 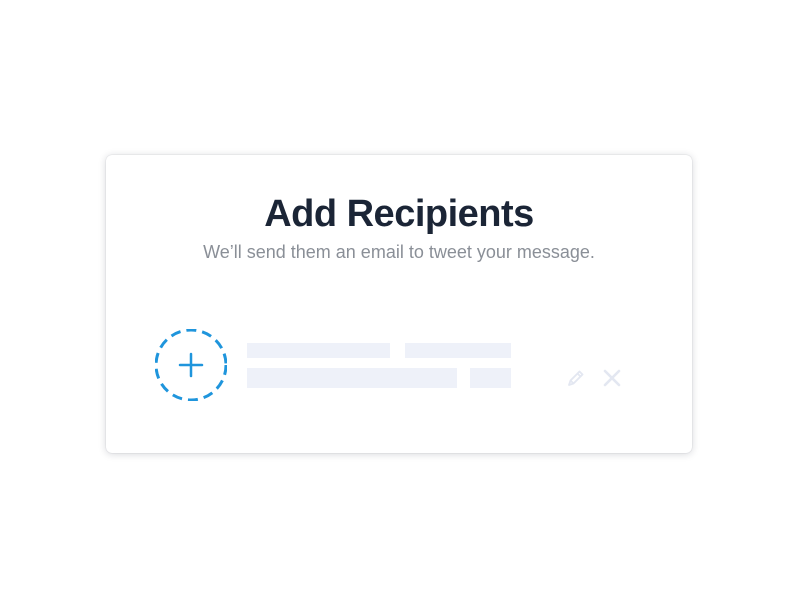 I want to click on pencil-icon, so click(x=576, y=378).